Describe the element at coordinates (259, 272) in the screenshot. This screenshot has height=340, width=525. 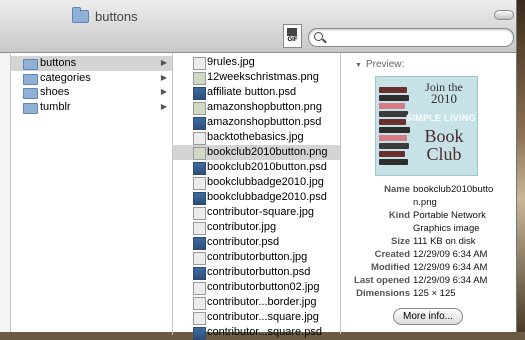
I see `file-name: contributorbutton.psd` at that location.